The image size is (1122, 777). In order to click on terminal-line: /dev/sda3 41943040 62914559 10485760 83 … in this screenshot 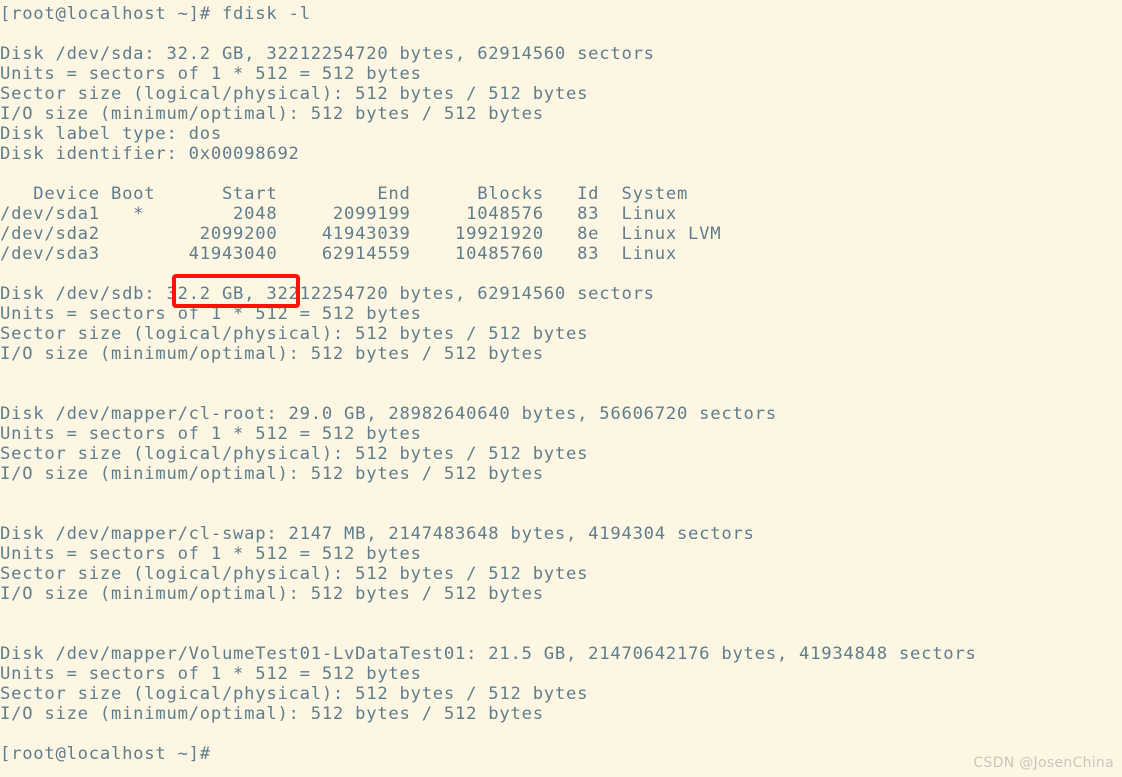, I will do `click(338, 254)`.